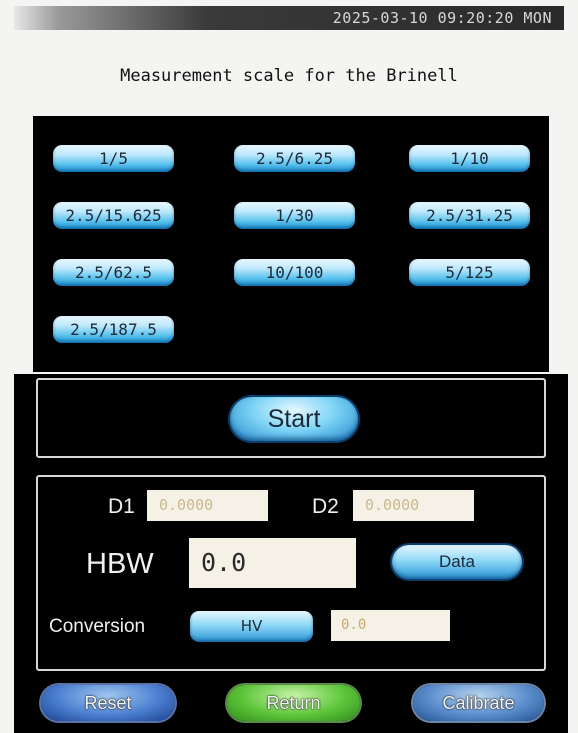 This screenshot has height=733, width=578. Describe the element at coordinates (121, 506) in the screenshot. I see `d1-label: D1` at that location.